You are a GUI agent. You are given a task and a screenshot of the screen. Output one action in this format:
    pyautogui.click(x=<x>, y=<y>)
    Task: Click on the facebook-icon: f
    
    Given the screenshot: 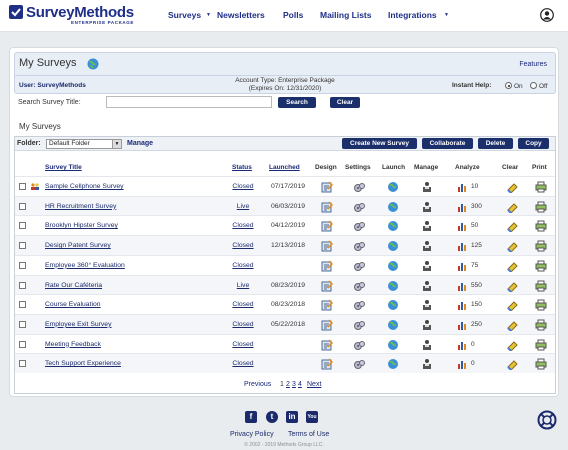 What is the action you would take?
    pyautogui.click(x=251, y=417)
    